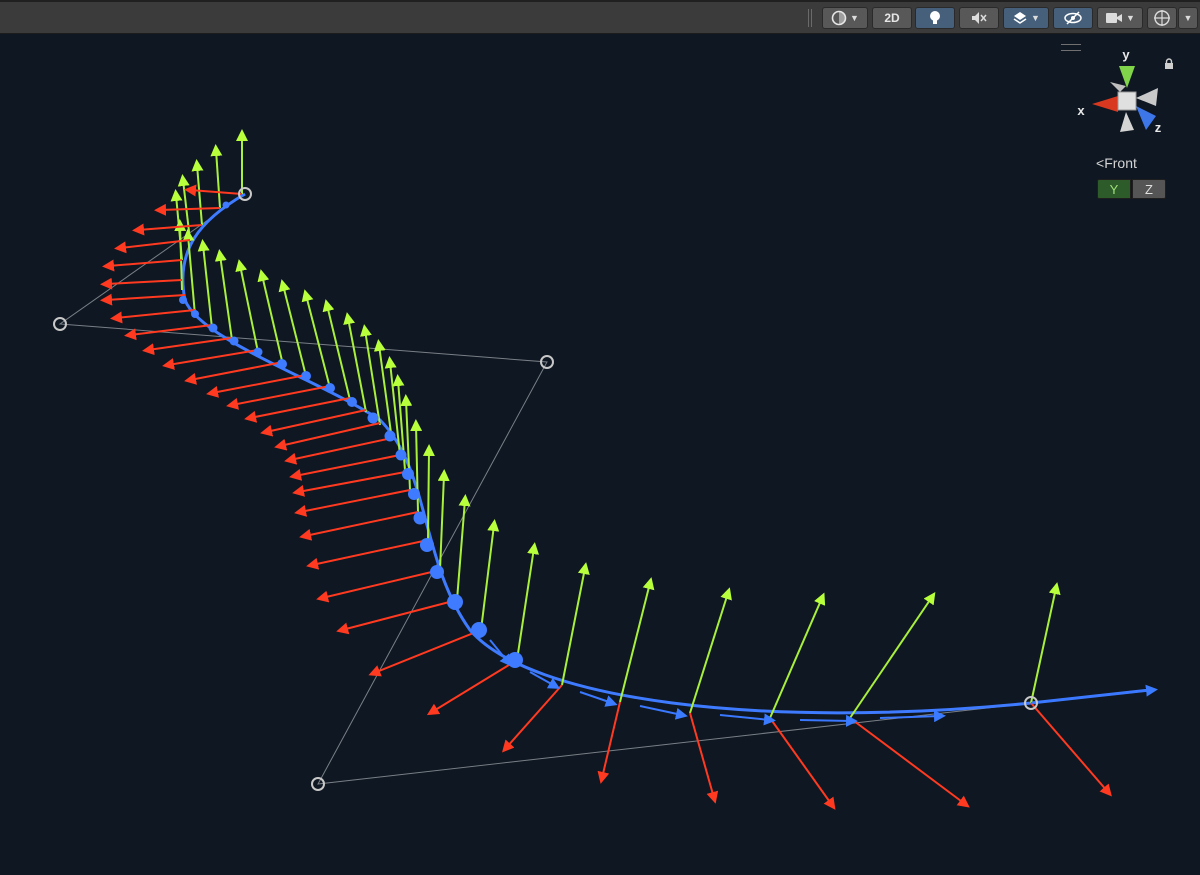  I want to click on scene-visibility-icon, so click(1073, 18).